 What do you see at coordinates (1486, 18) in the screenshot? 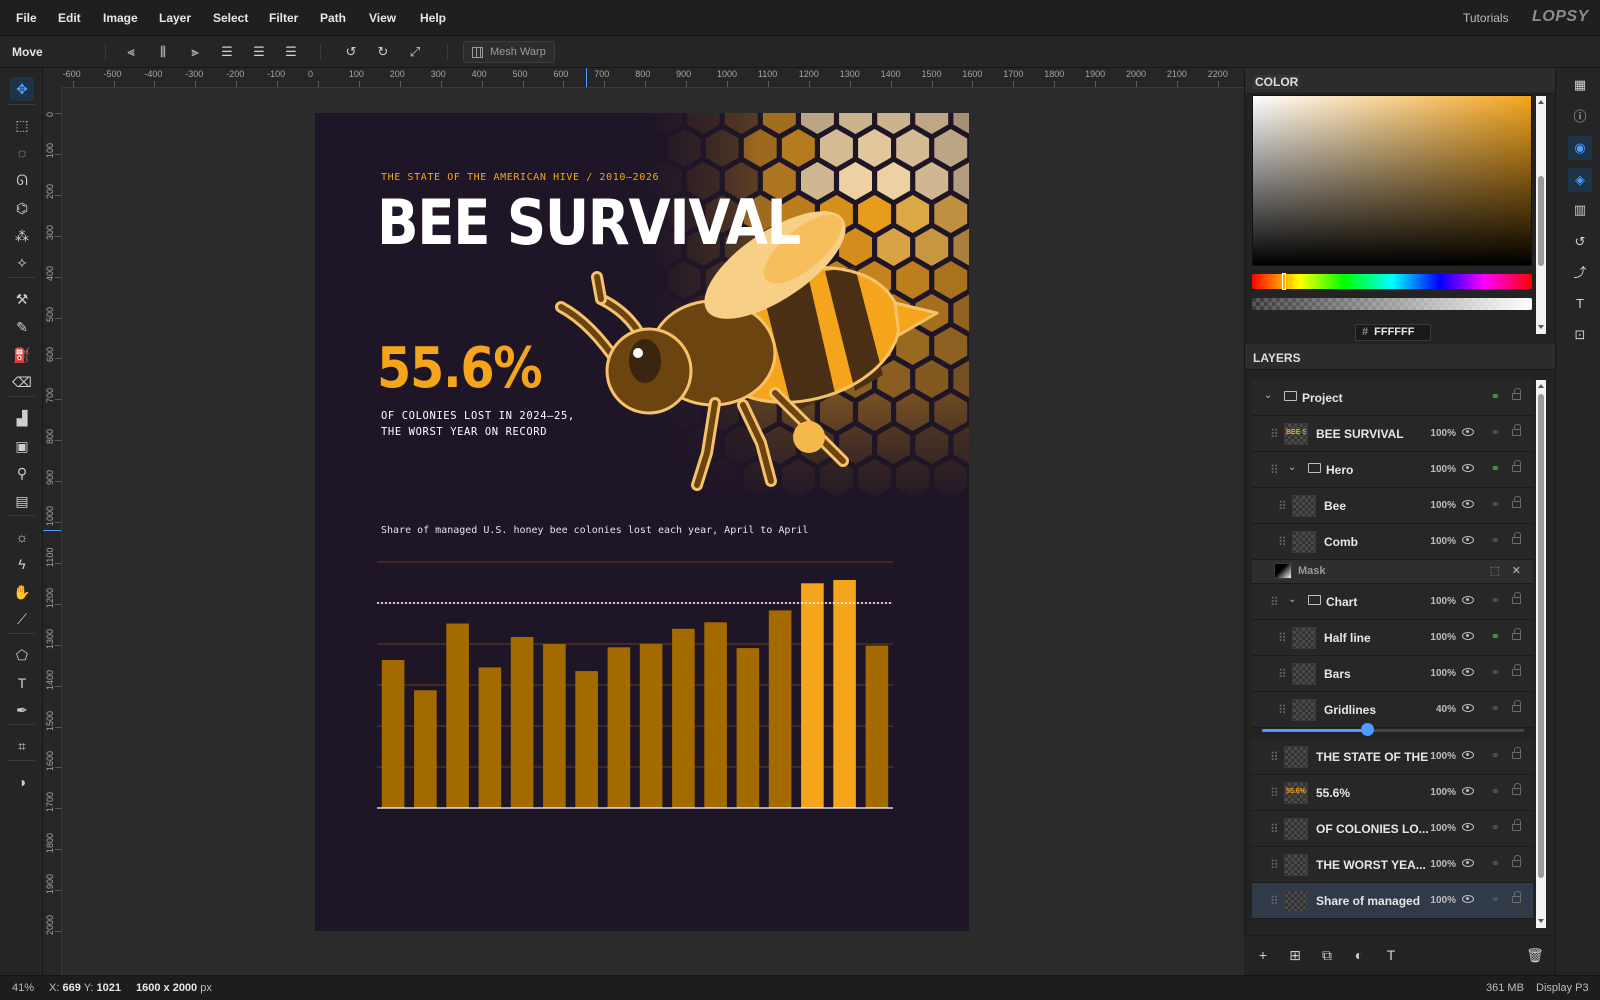
I see `tutorials-link: Tutorials` at bounding box center [1486, 18].